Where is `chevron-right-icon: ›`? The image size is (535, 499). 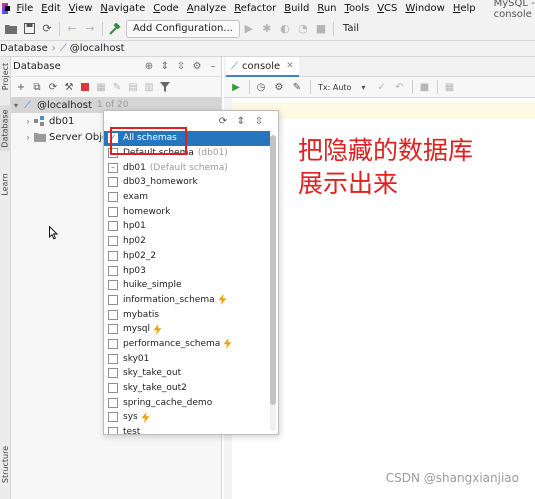 chevron-right-icon: › is located at coordinates (28, 121).